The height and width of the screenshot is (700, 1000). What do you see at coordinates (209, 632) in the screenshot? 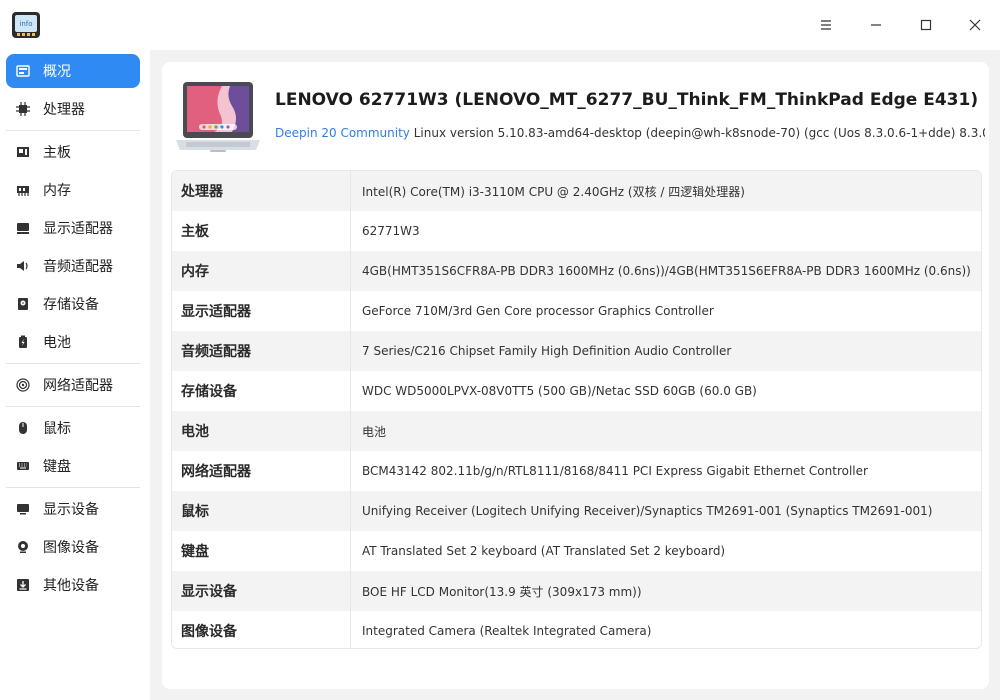
I see `row-label: 图像设备` at bounding box center [209, 632].